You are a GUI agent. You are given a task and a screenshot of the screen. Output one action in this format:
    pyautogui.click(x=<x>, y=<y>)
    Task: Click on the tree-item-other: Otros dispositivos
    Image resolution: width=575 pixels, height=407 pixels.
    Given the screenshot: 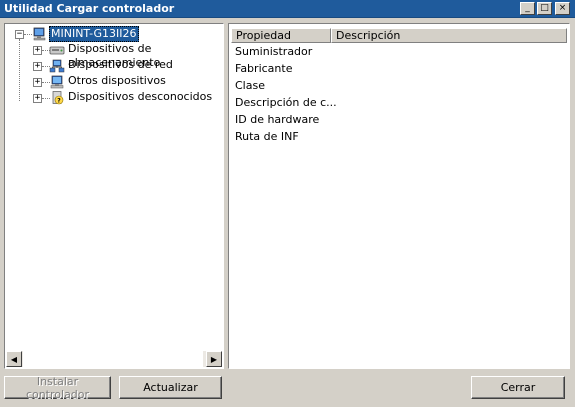 What is the action you would take?
    pyautogui.click(x=117, y=81)
    